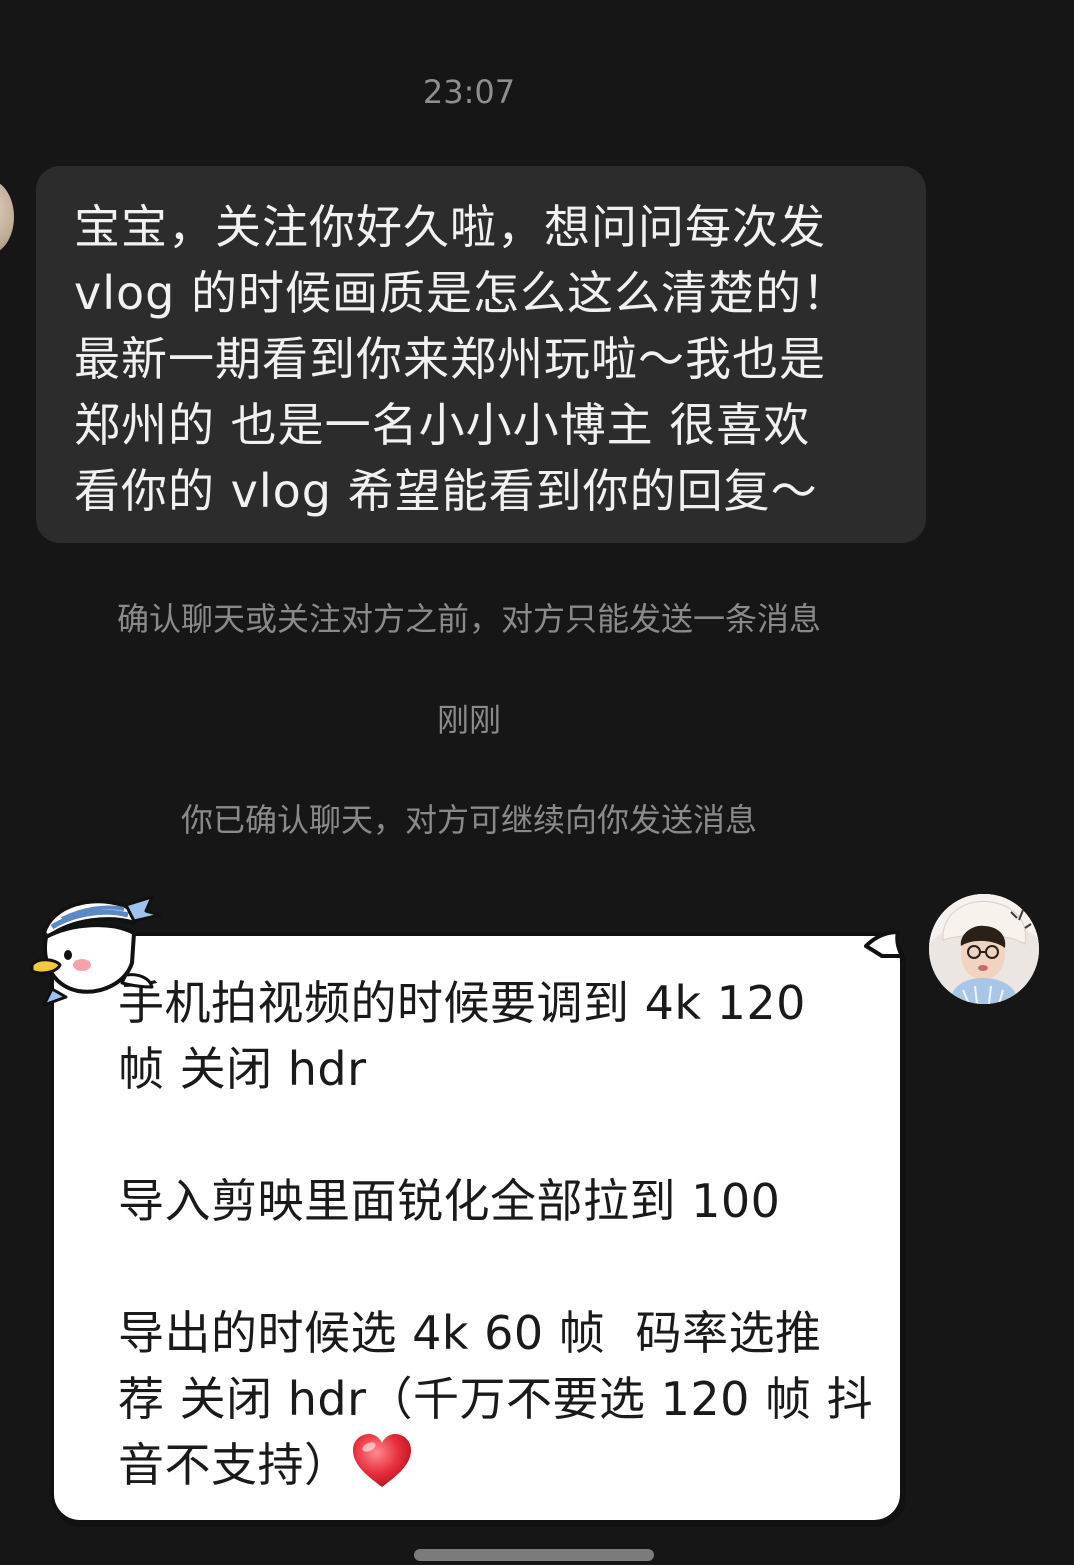 The image size is (1074, 1565). Describe the element at coordinates (96, 951) in the screenshot. I see `duck-sailor-sticker-icon` at that location.